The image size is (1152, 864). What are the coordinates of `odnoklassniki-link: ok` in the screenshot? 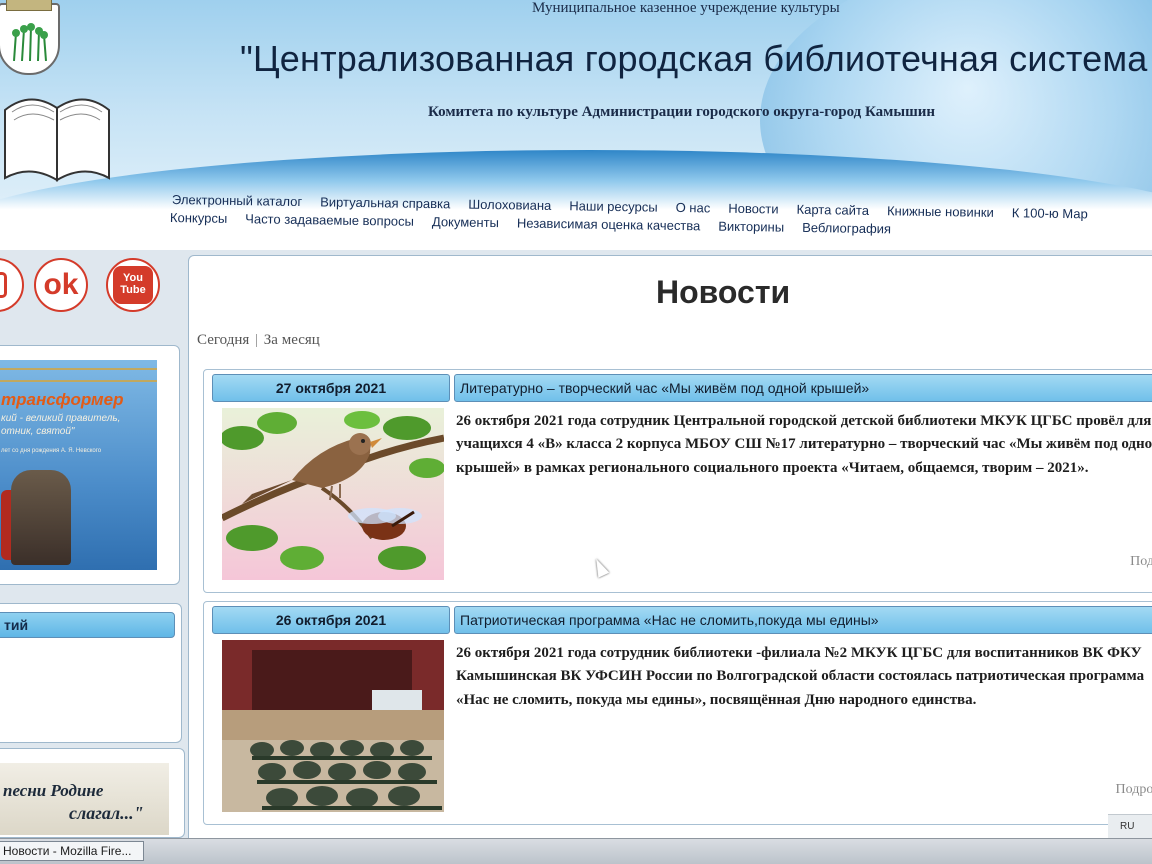 It's located at (61, 285).